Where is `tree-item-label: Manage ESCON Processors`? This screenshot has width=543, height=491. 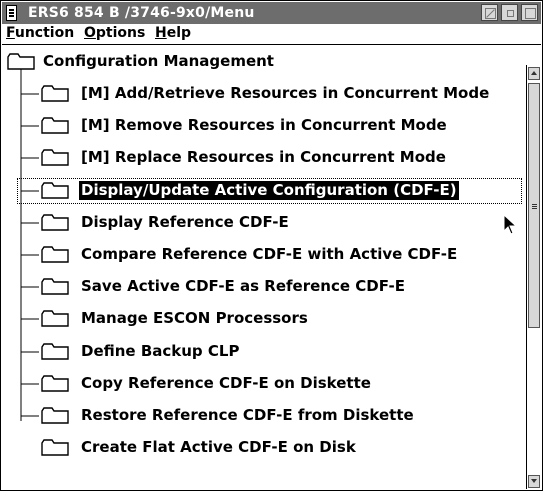
tree-item-label: Manage ESCON Processors is located at coordinates (194, 318).